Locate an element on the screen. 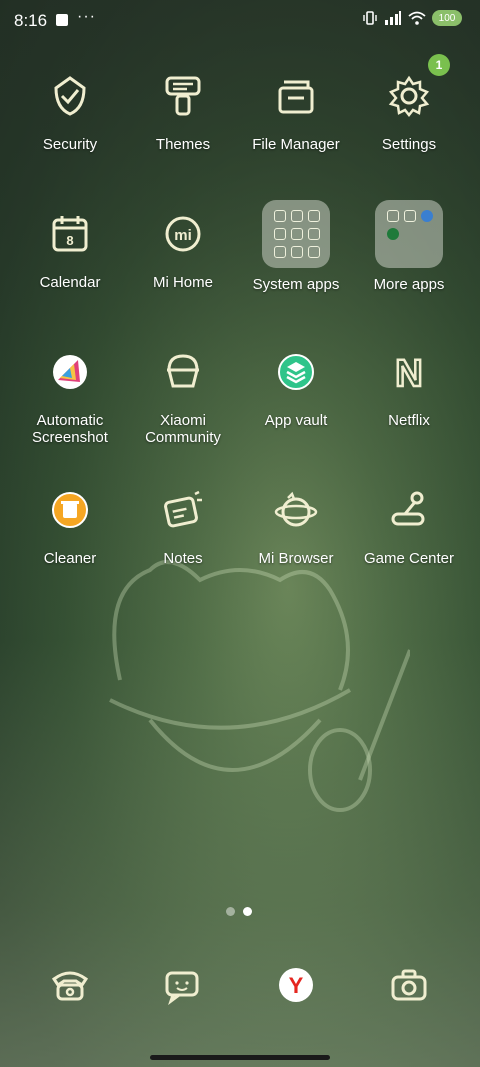 This screenshot has height=1067, width=480. community-icon is located at coordinates (183, 372).